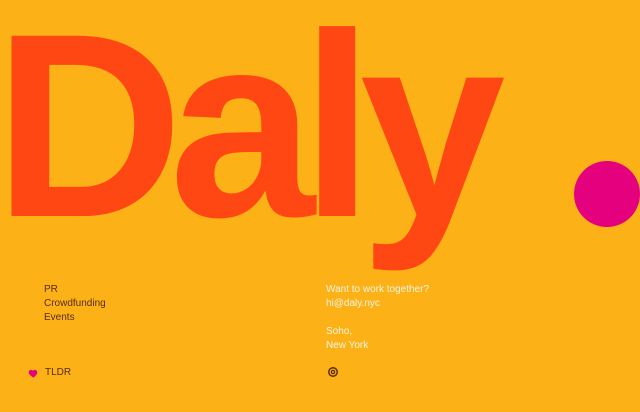 The height and width of the screenshot is (412, 640). I want to click on services-nav: PR Crowdfunding Events, so click(75, 304).